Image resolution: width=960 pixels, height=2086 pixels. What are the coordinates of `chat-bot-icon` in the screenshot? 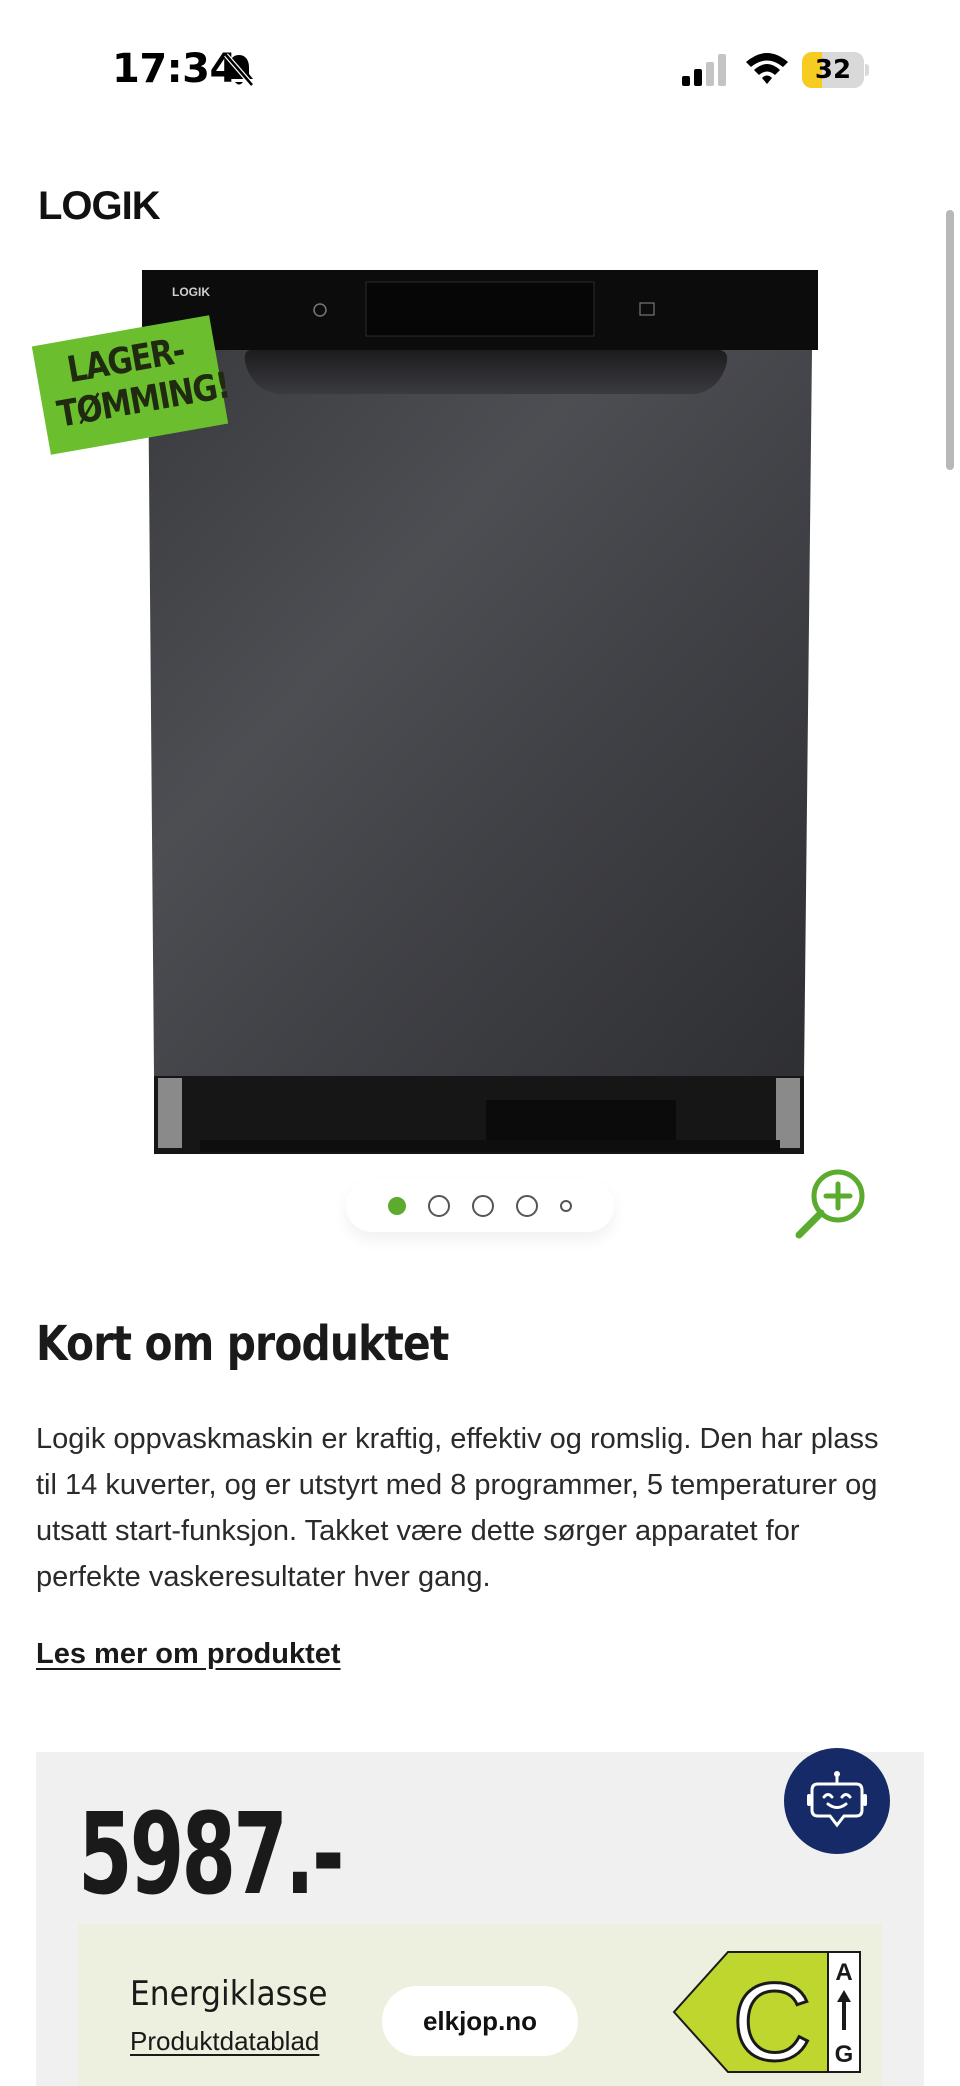 It's located at (837, 1799).